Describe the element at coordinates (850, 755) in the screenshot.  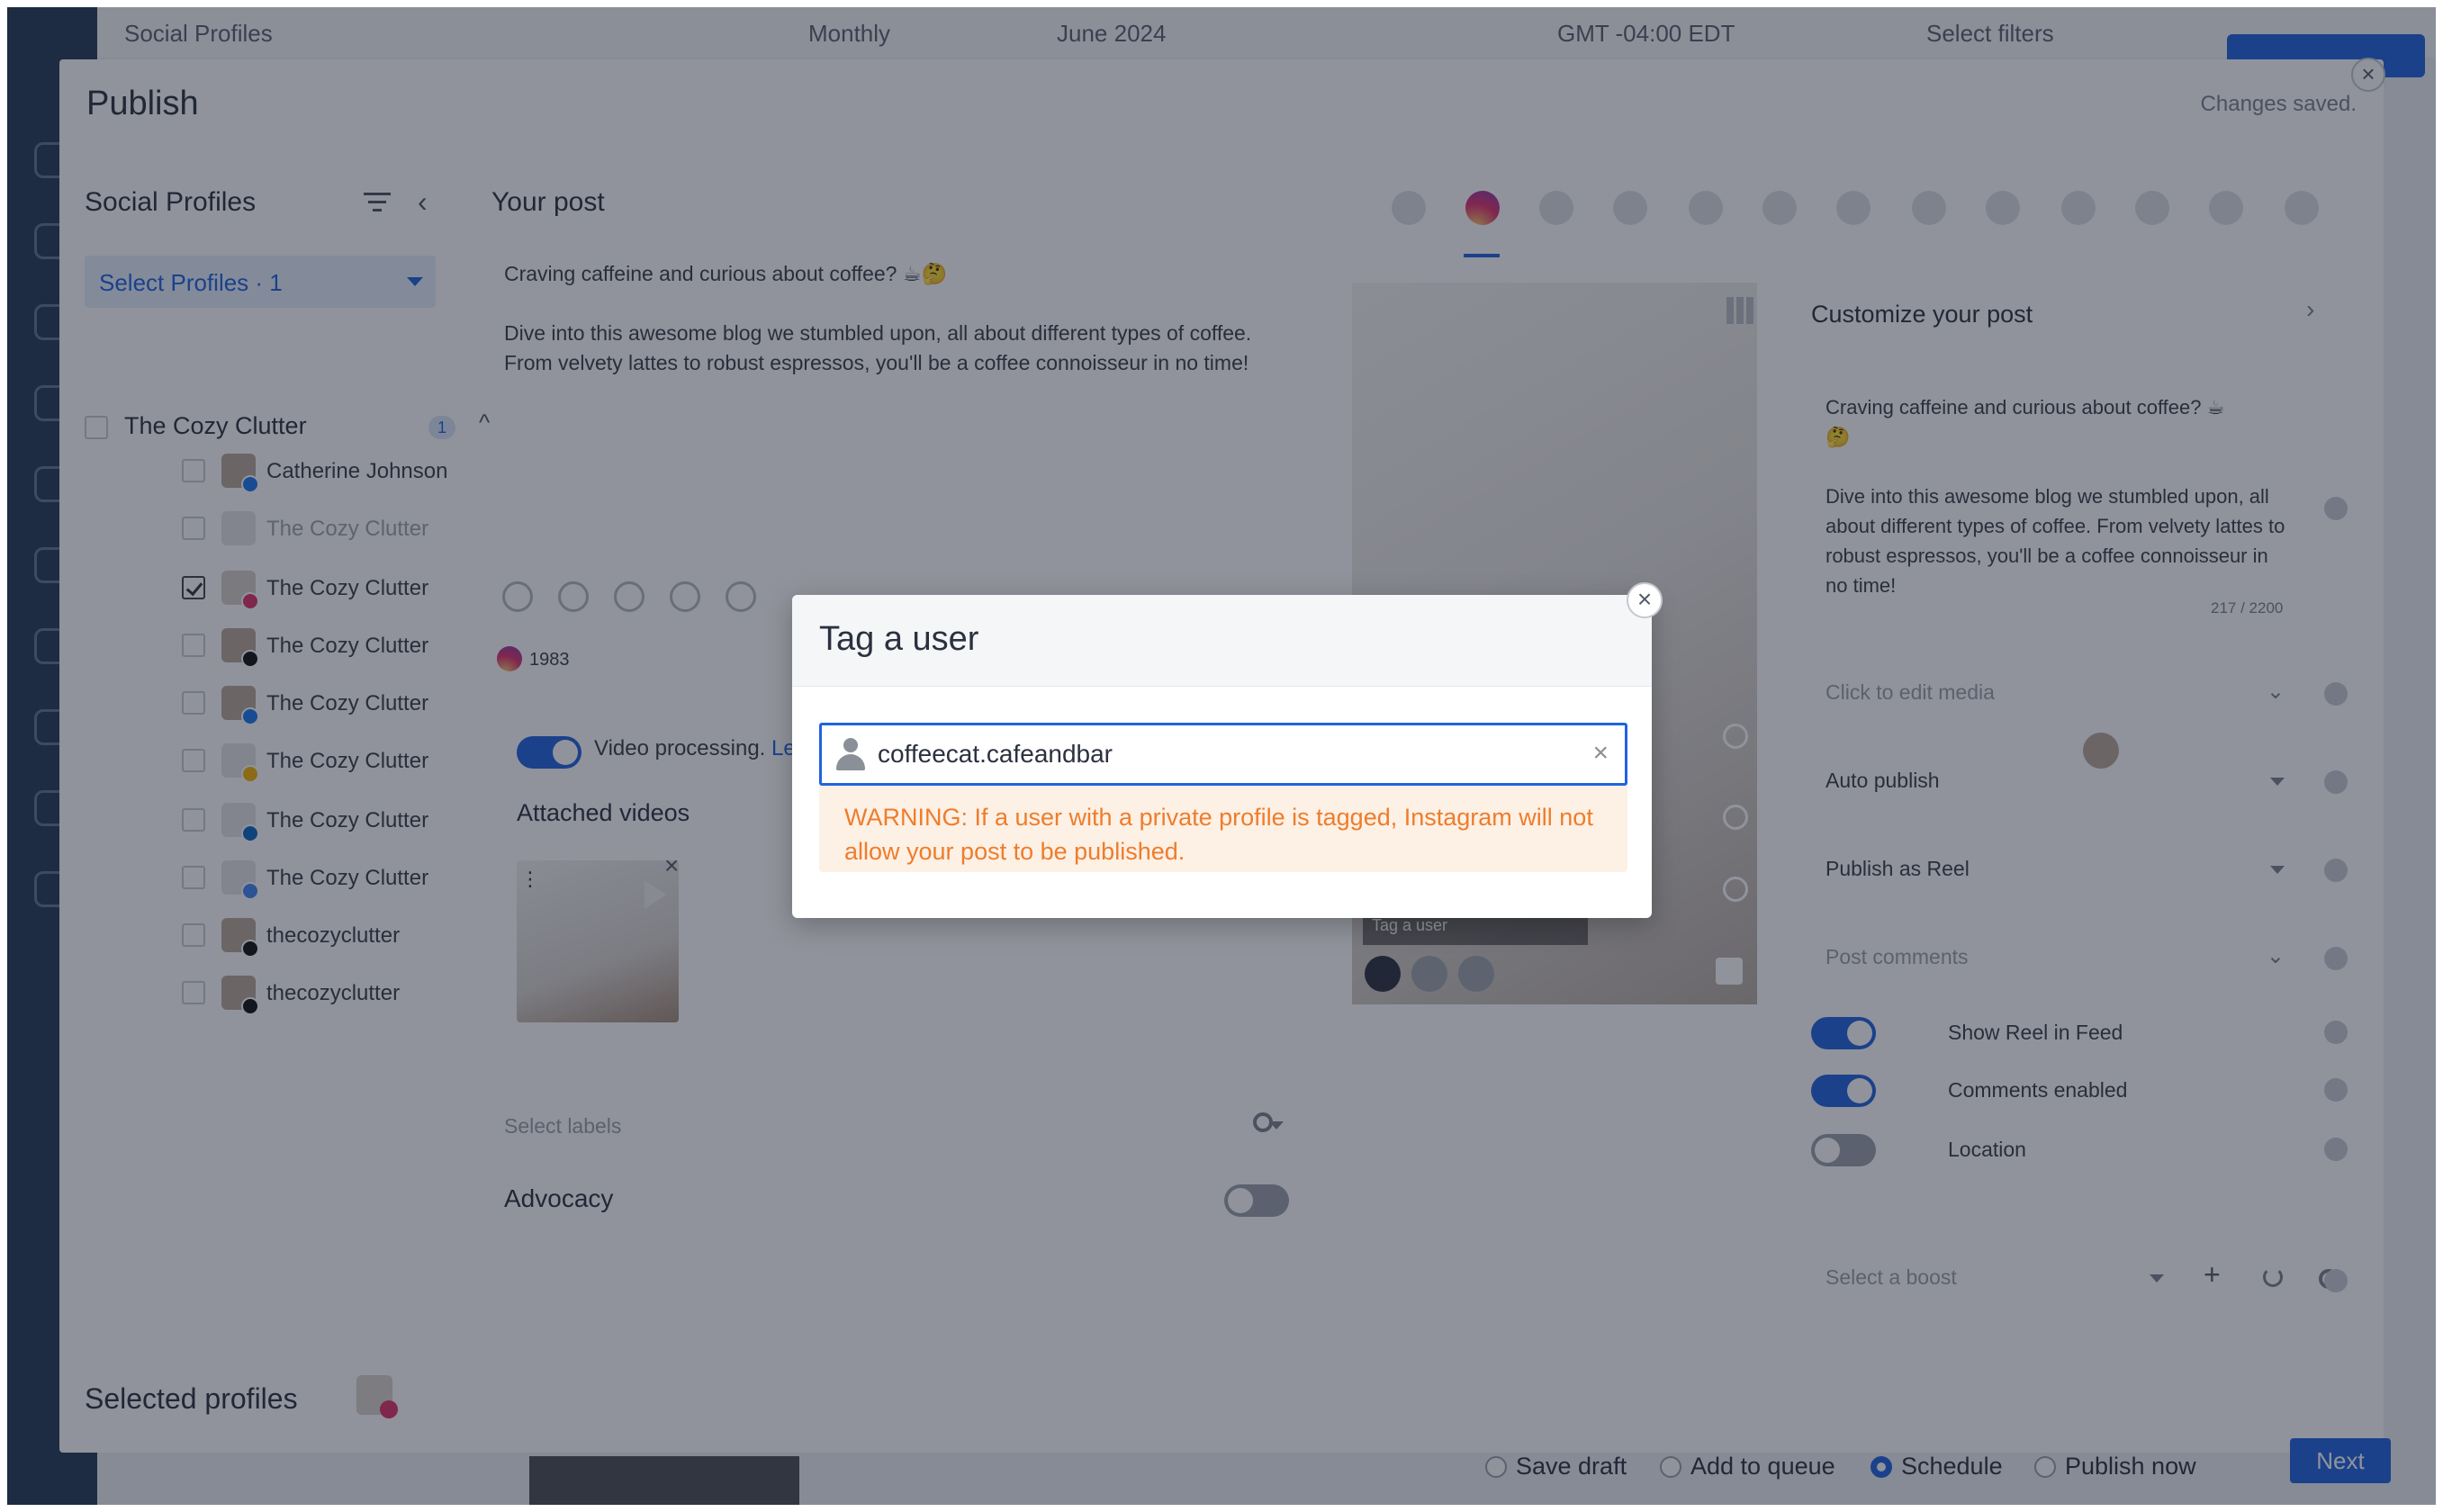
I see `user-icon` at that location.